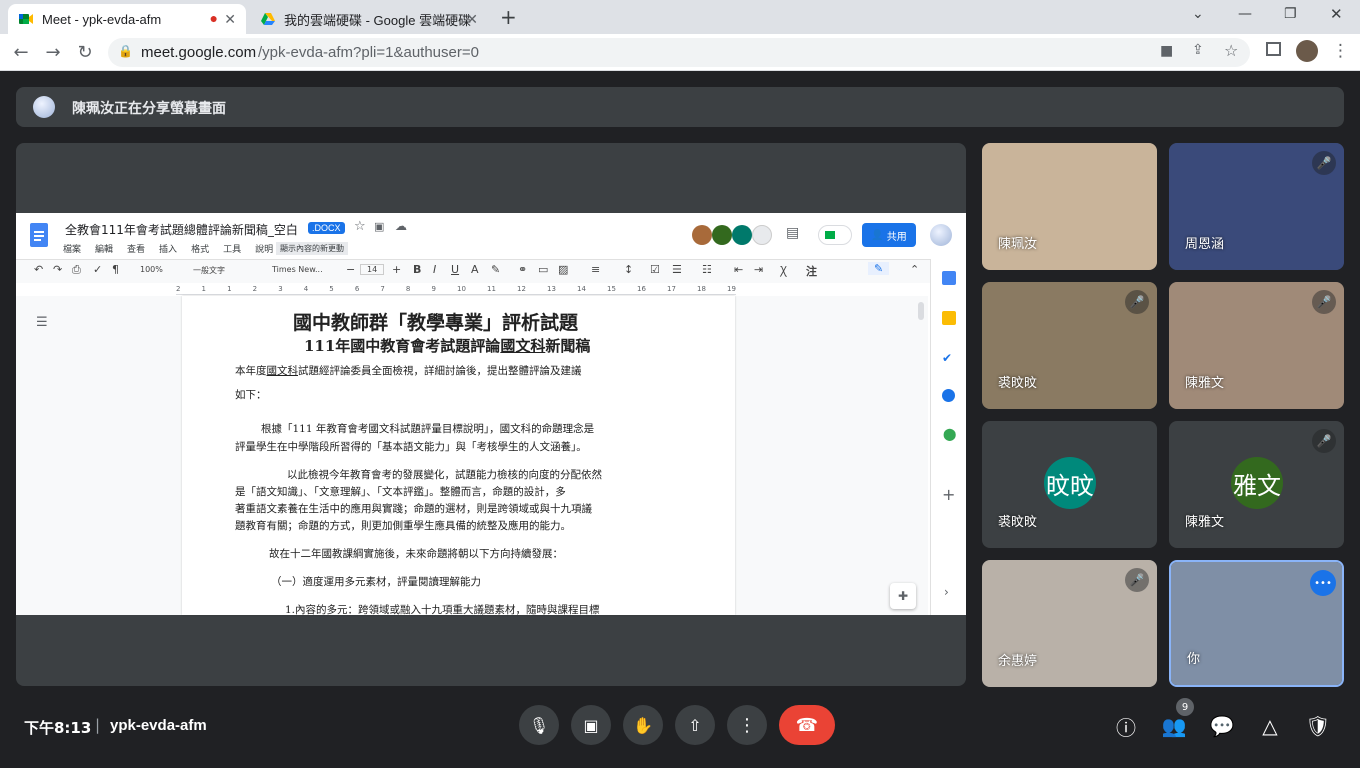  I want to click on browser-menu-icon: ⋮, so click(1340, 51).